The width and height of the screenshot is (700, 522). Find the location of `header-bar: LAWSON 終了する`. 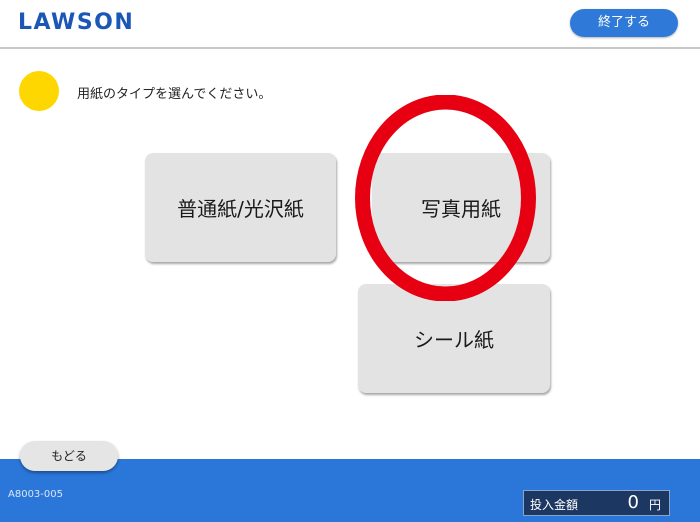

header-bar: LAWSON 終了する is located at coordinates (350, 24).